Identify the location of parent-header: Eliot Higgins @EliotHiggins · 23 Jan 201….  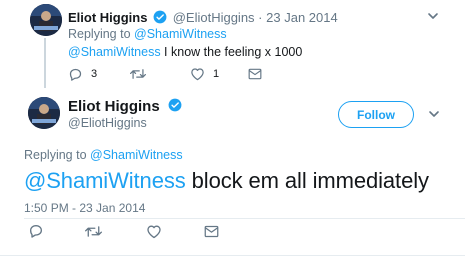
(203, 17).